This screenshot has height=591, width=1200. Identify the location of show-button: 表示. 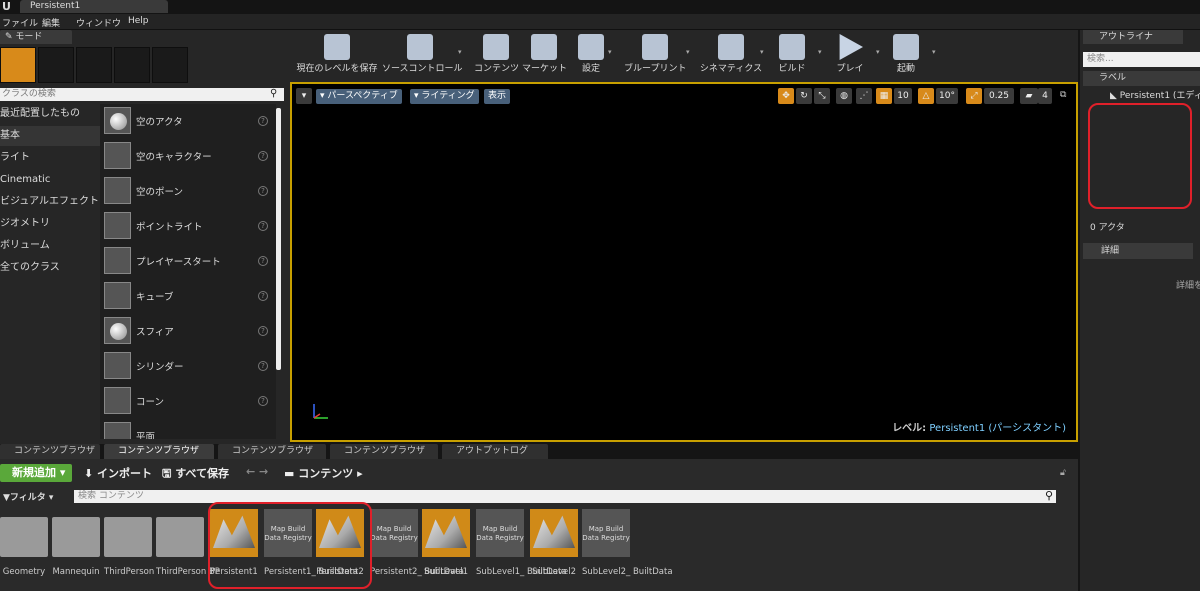
(497, 96).